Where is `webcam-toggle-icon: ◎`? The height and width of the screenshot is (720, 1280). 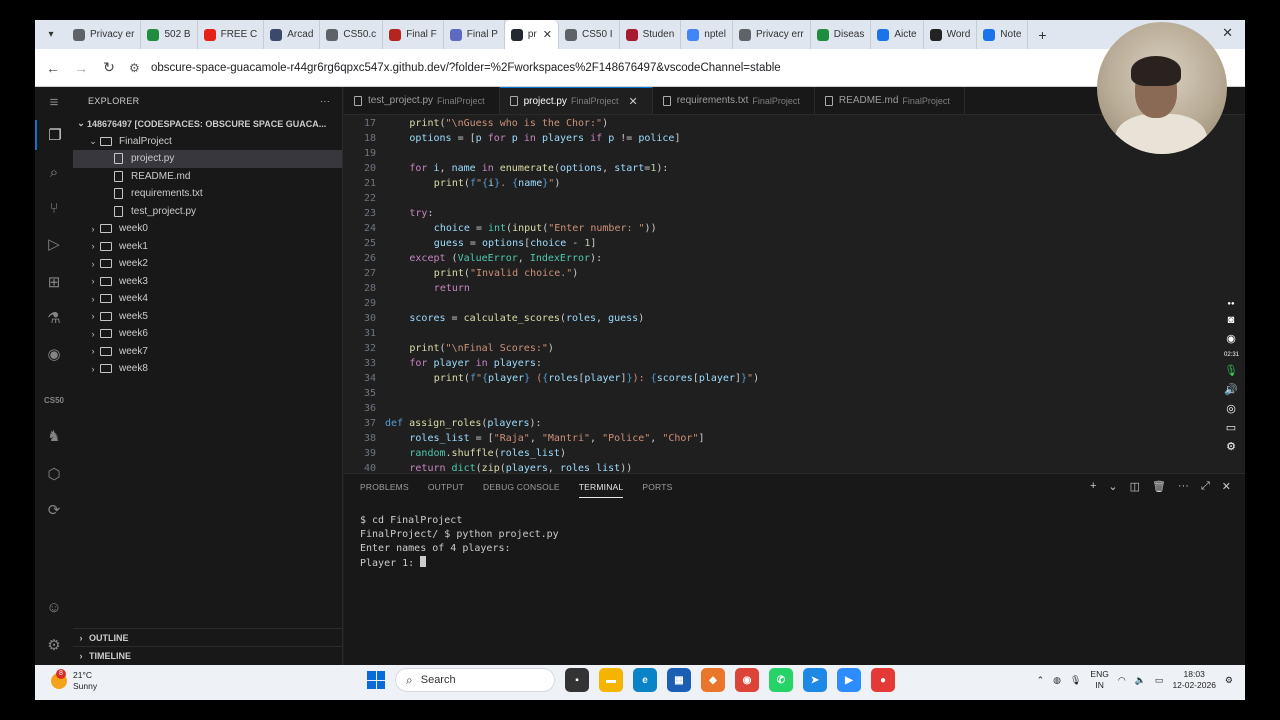 webcam-toggle-icon: ◎ is located at coordinates (1231, 409).